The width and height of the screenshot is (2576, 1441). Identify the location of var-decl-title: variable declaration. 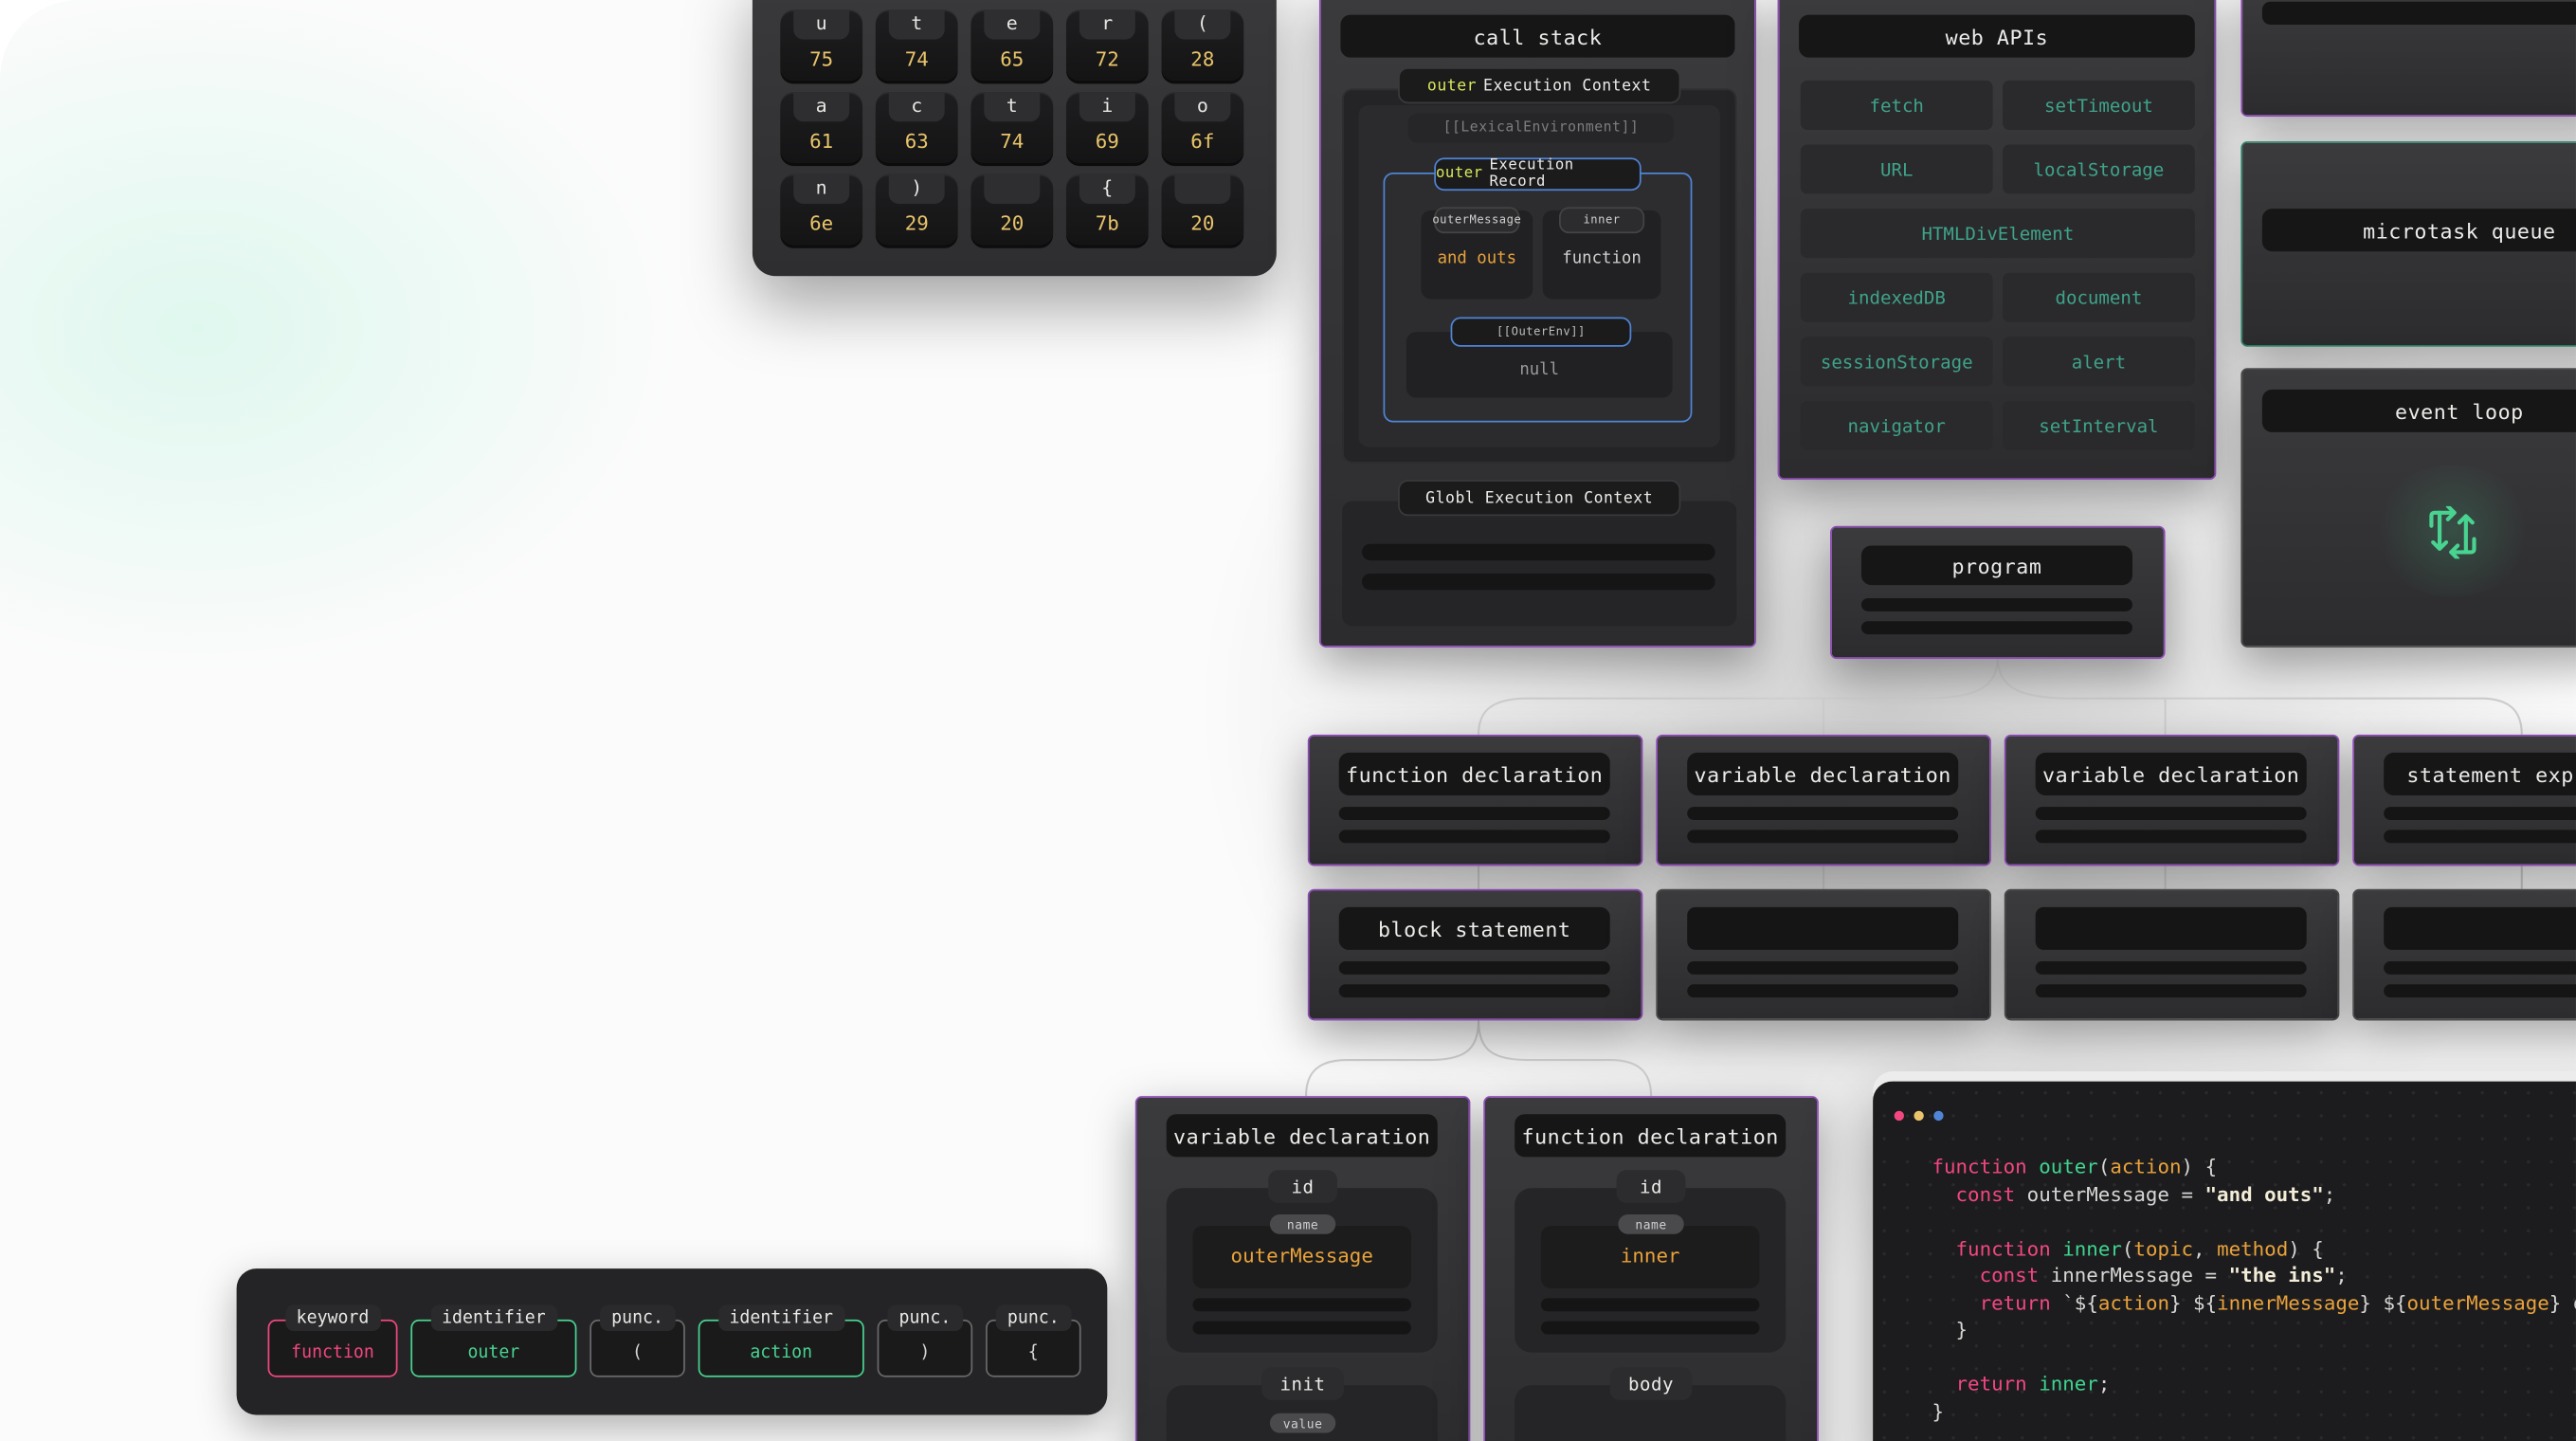
(1302, 1136).